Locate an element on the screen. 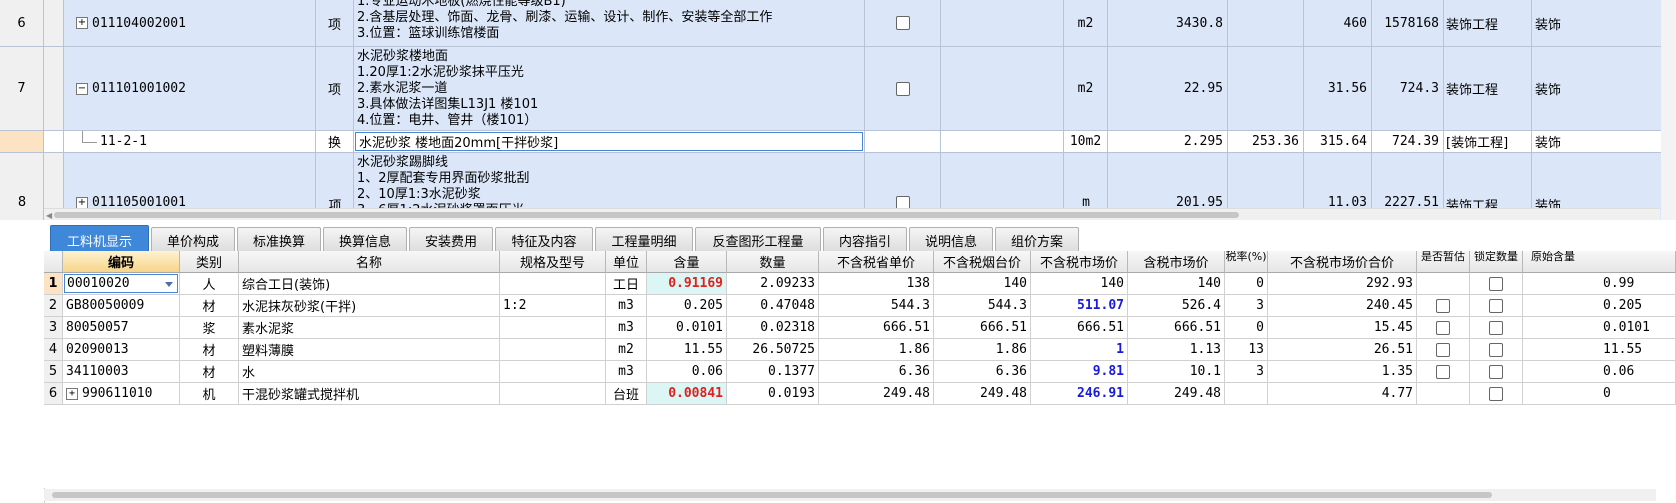 The image size is (1676, 503). market-price-cell: 140 is located at coordinates (1079, 284).